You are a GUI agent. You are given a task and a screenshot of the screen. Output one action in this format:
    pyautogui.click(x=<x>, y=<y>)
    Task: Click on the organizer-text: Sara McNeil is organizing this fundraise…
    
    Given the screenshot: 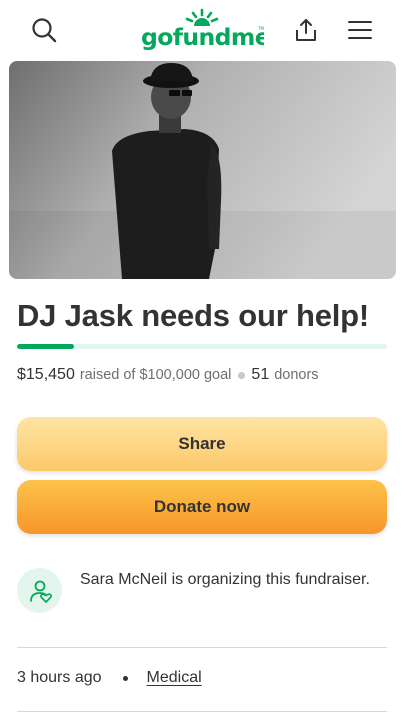 What is the action you would take?
    pyautogui.click(x=225, y=579)
    